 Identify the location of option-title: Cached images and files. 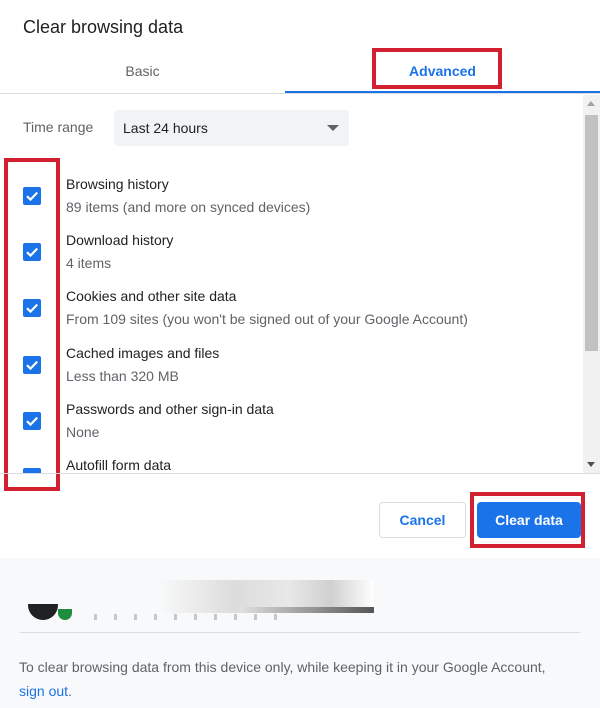
(143, 353).